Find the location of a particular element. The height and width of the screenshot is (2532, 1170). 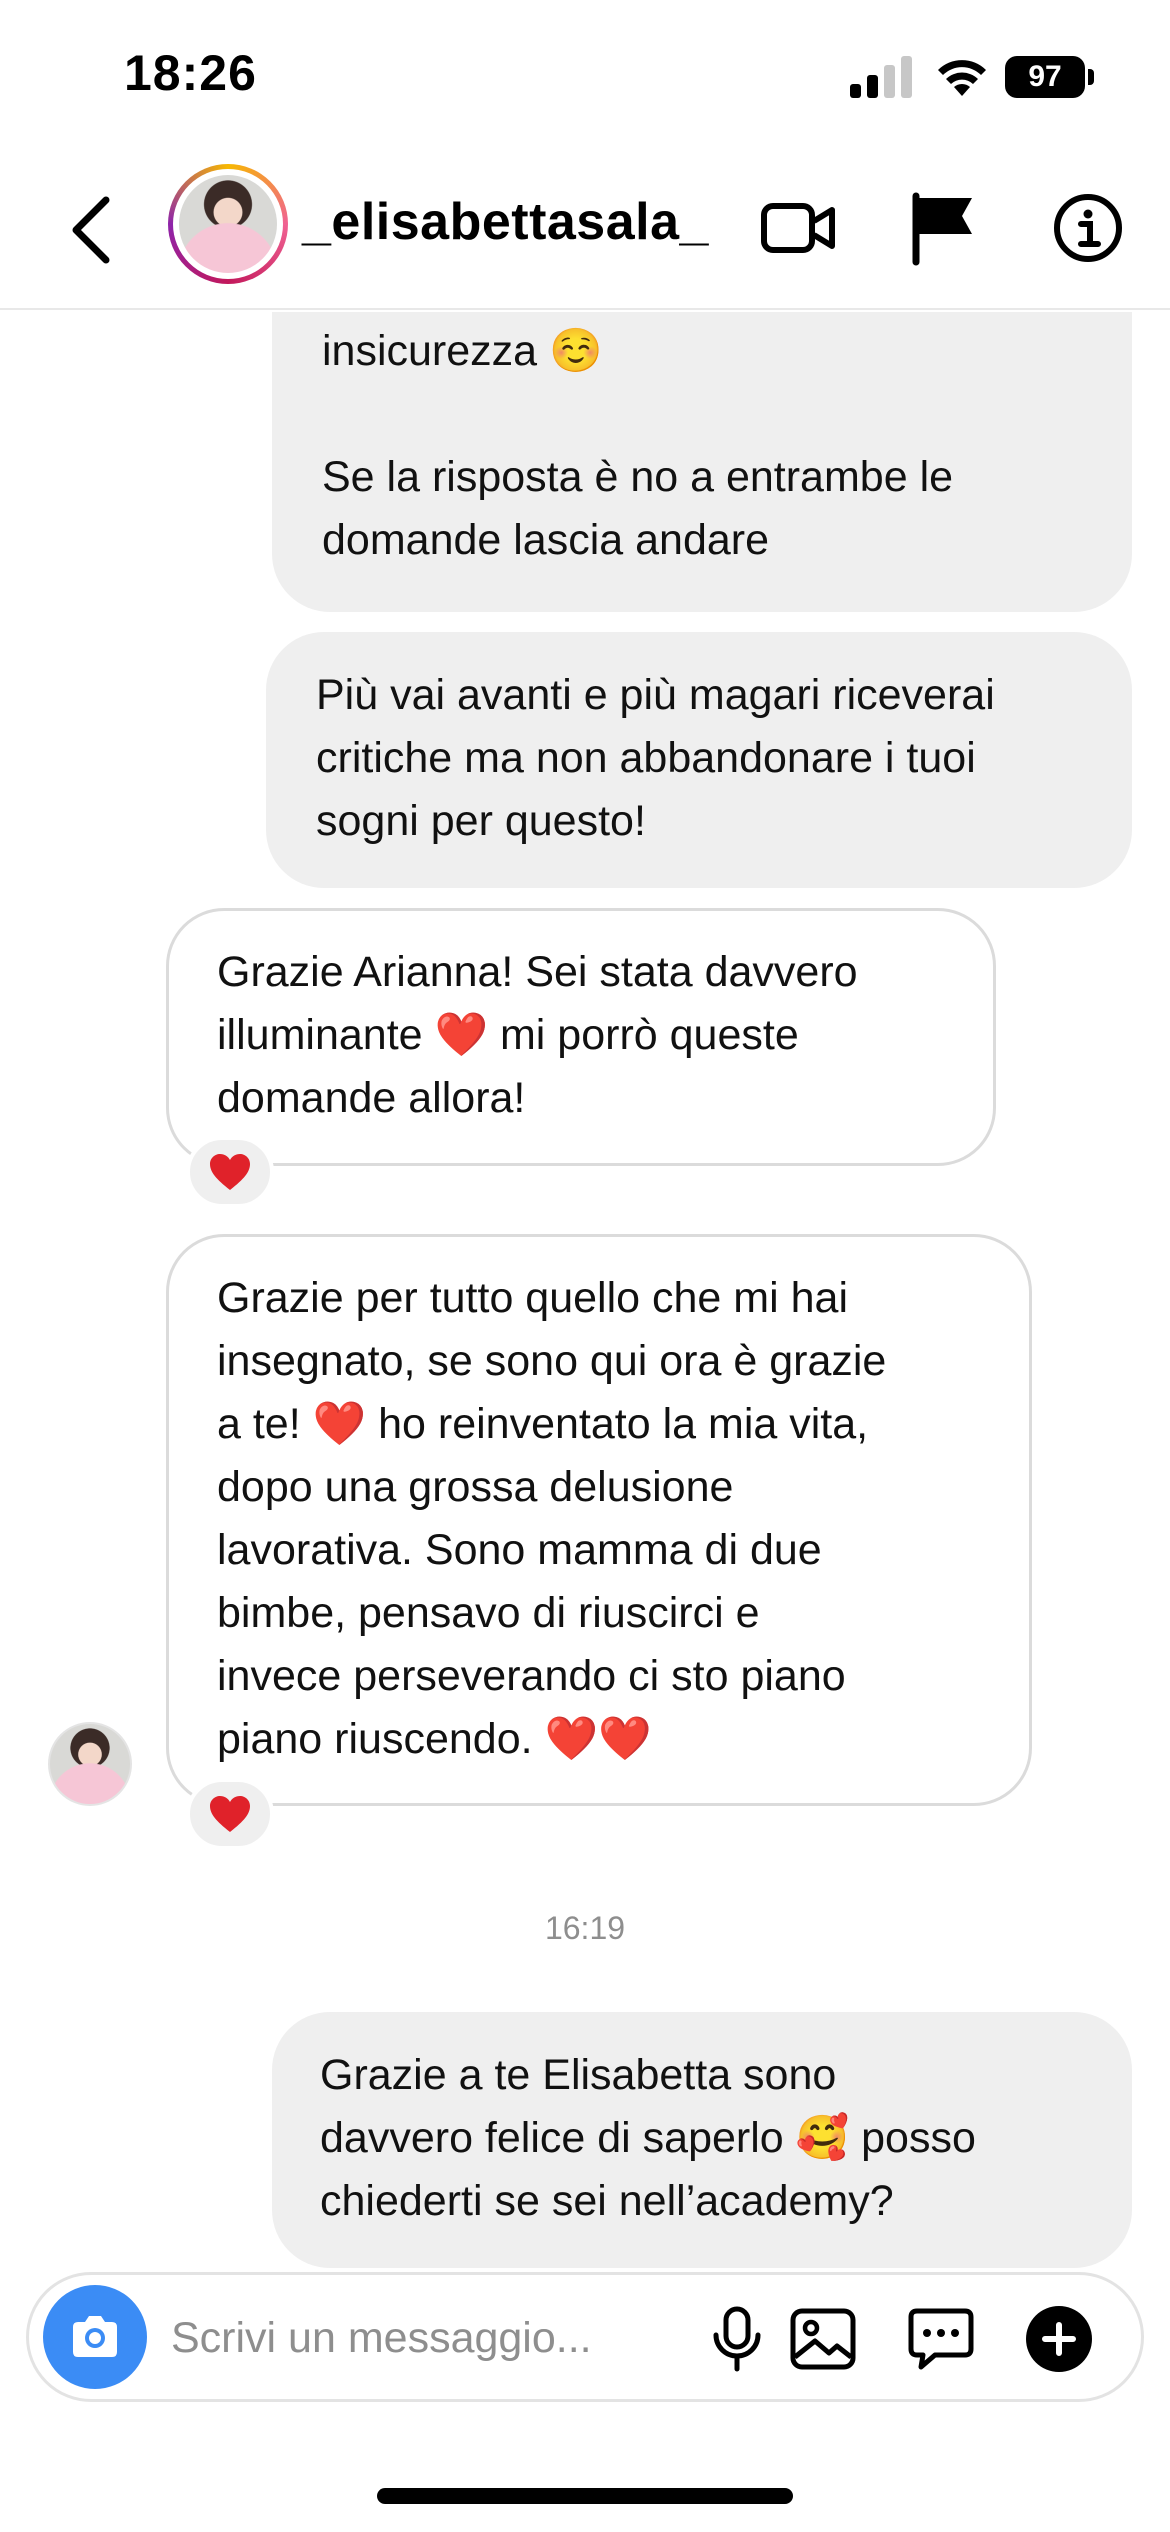

message-line: chiederti se sei nell’academy? is located at coordinates (607, 2201).